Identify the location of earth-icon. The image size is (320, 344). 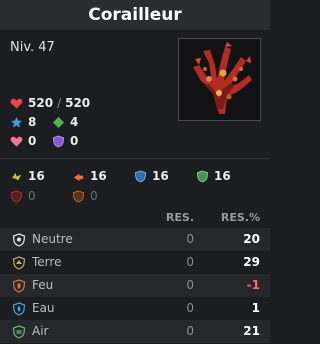
(19, 263).